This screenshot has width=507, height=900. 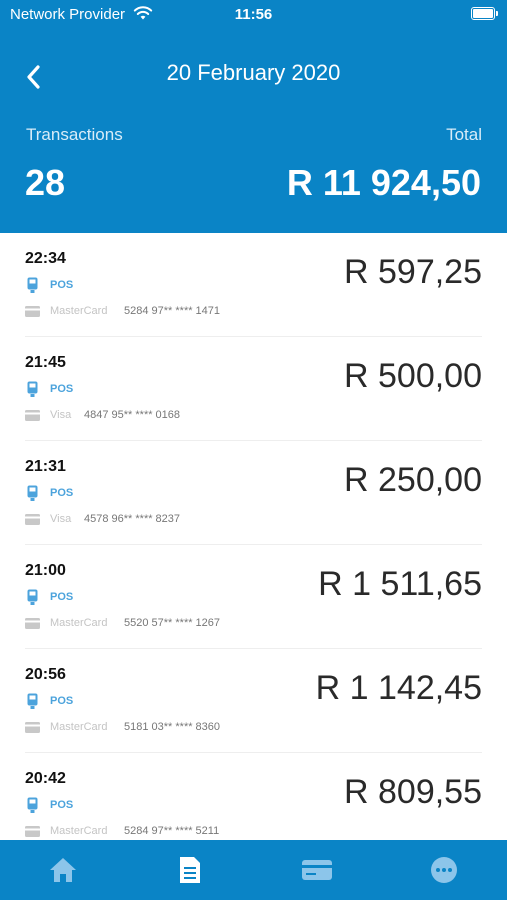 What do you see at coordinates (172, 623) in the screenshot?
I see `card-number: 5520 57** **** 1267` at bounding box center [172, 623].